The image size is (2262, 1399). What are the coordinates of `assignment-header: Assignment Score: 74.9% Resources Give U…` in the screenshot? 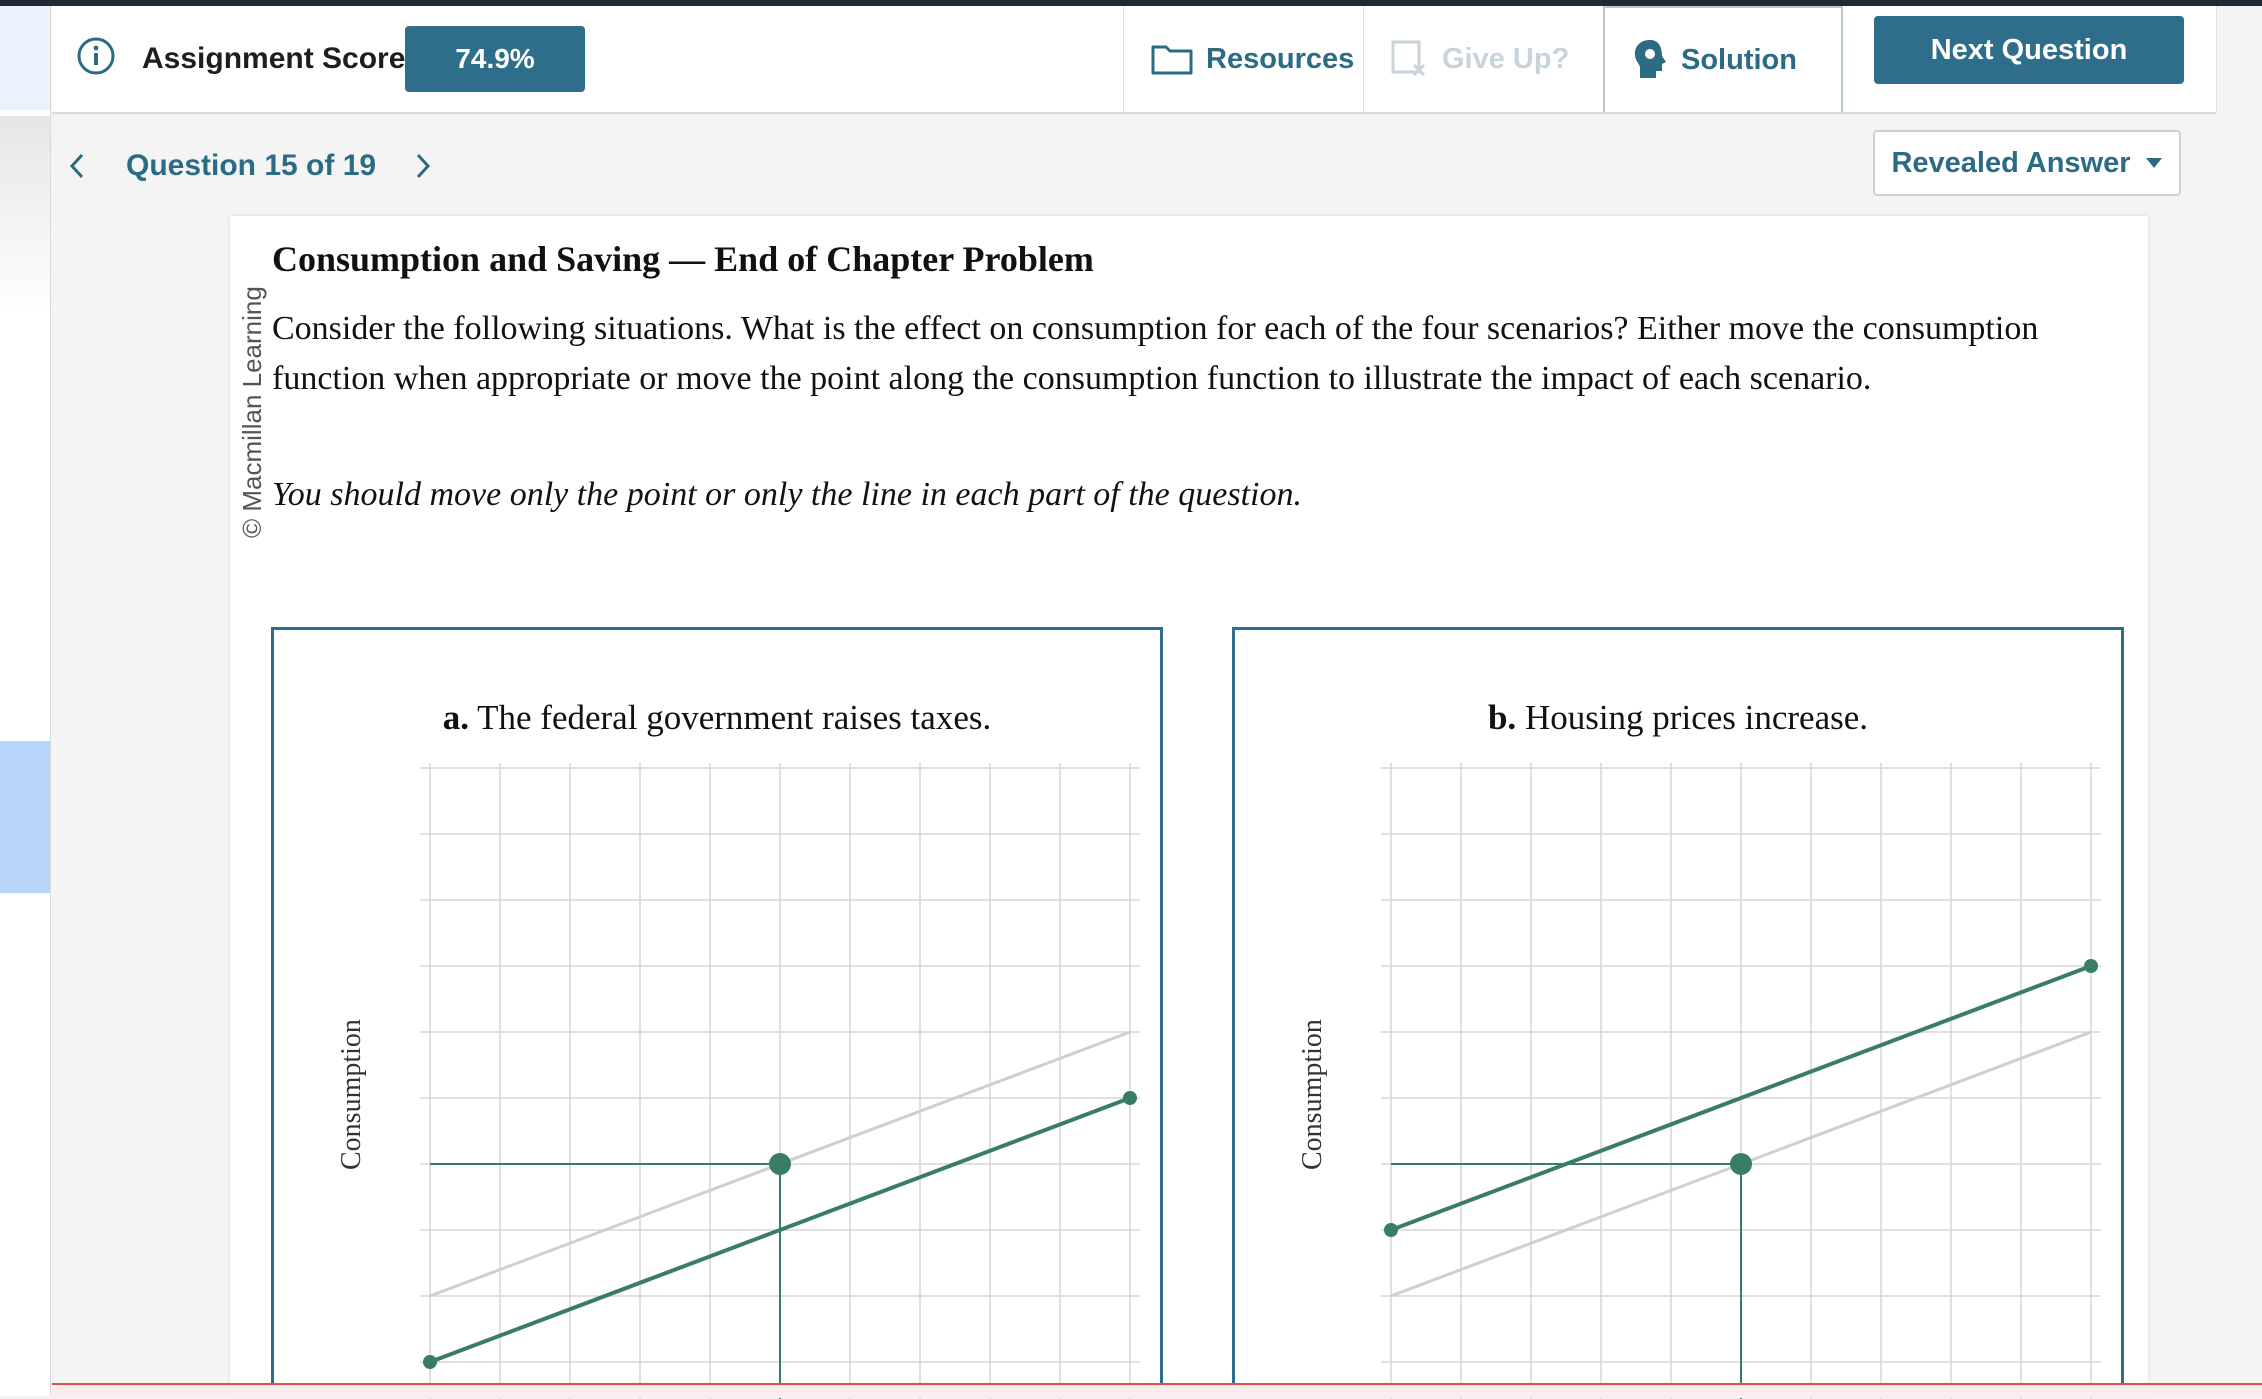 It's located at (1134, 60).